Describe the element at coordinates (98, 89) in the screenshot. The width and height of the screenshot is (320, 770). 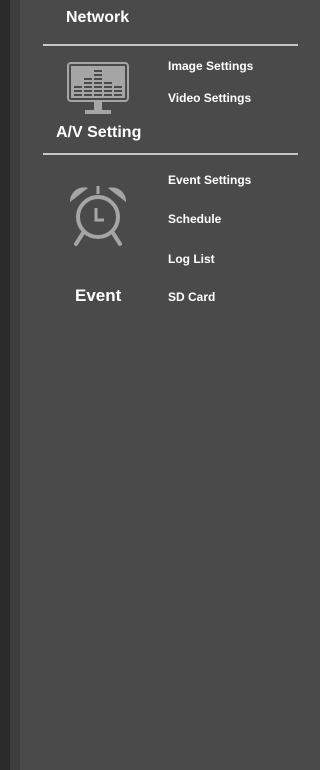
I see `equalizer-monitor-icon` at that location.